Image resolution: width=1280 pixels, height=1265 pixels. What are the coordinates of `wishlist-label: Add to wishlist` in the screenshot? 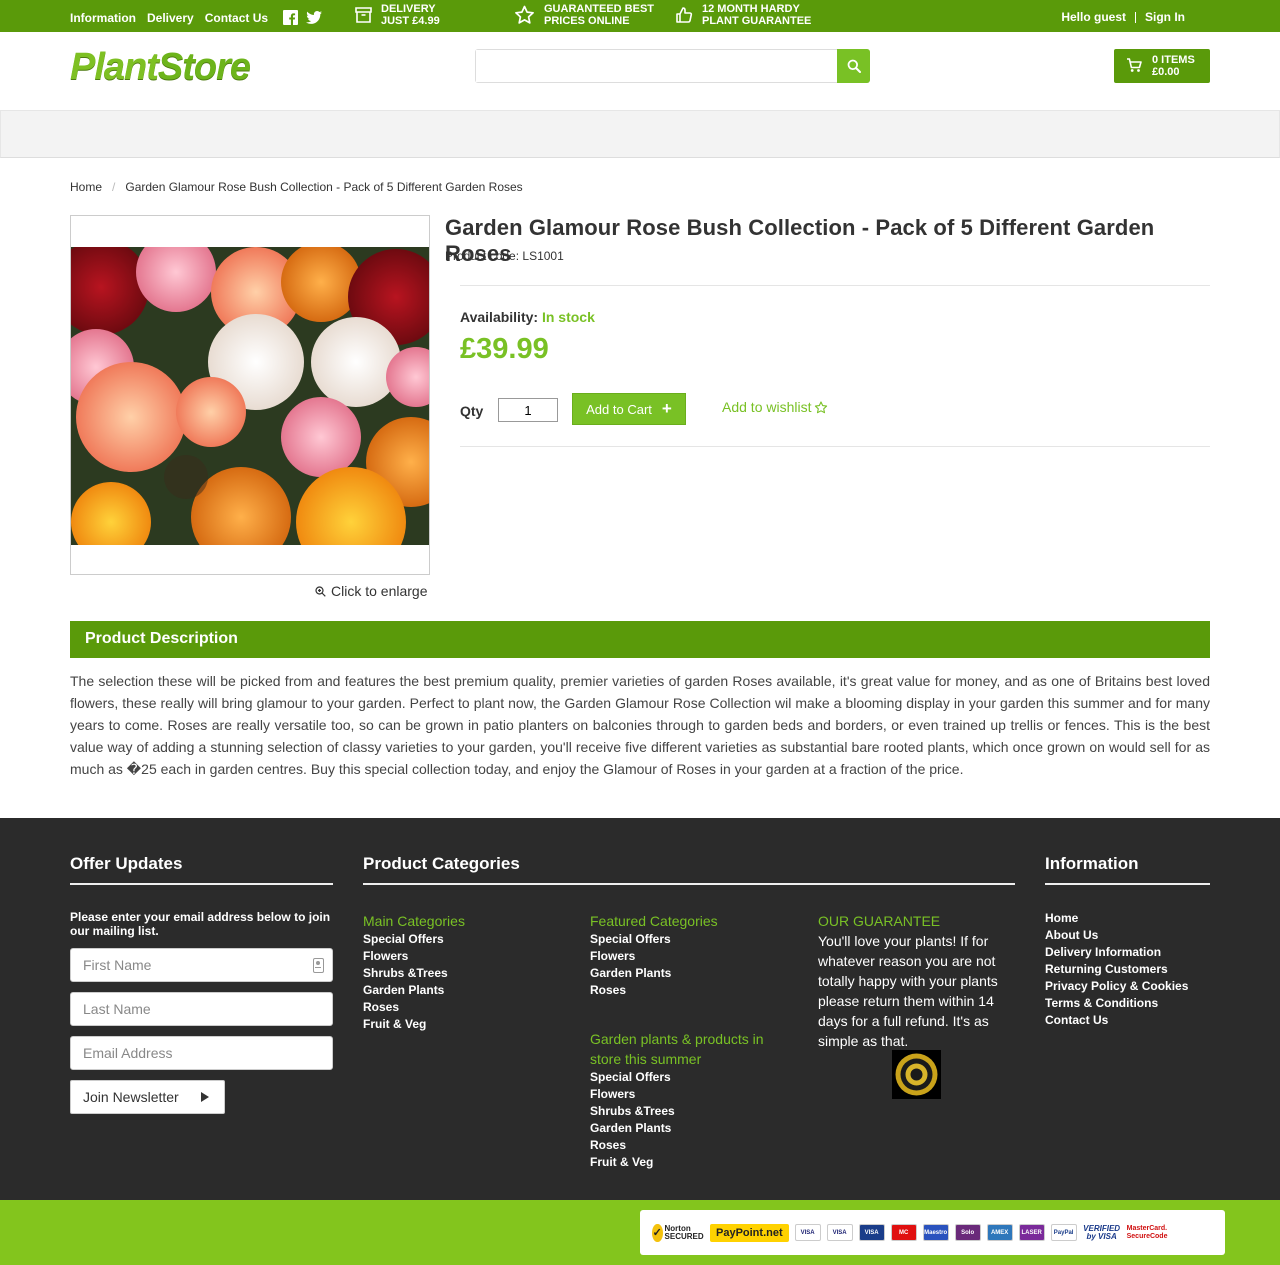 It's located at (767, 407).